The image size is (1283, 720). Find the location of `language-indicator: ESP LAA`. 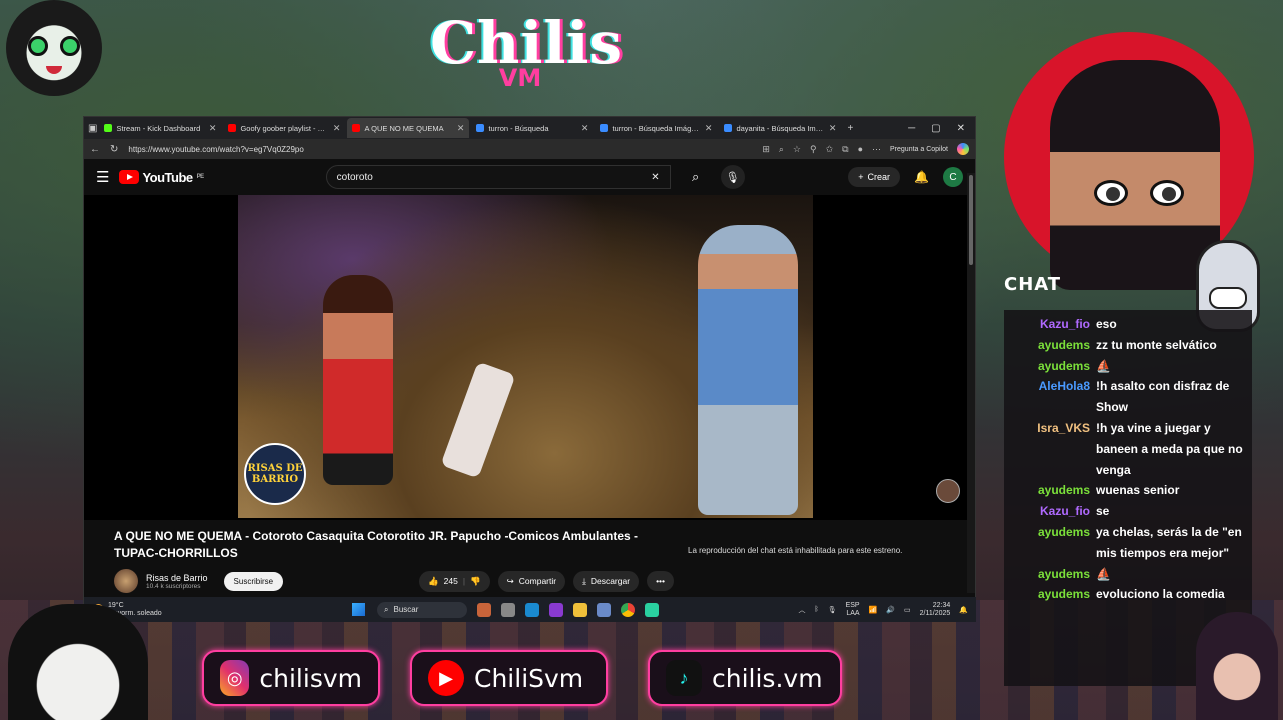

language-indicator: ESP LAA is located at coordinates (853, 610).